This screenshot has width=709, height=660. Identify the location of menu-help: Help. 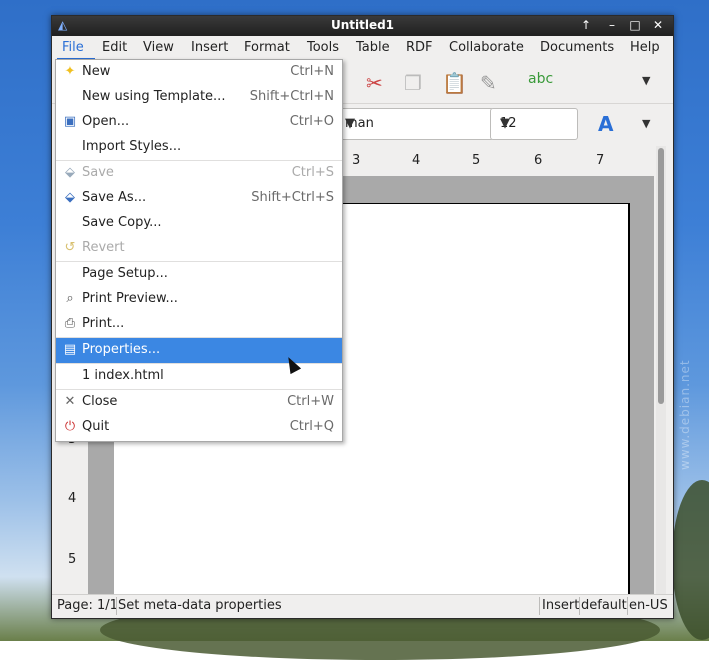
(645, 47).